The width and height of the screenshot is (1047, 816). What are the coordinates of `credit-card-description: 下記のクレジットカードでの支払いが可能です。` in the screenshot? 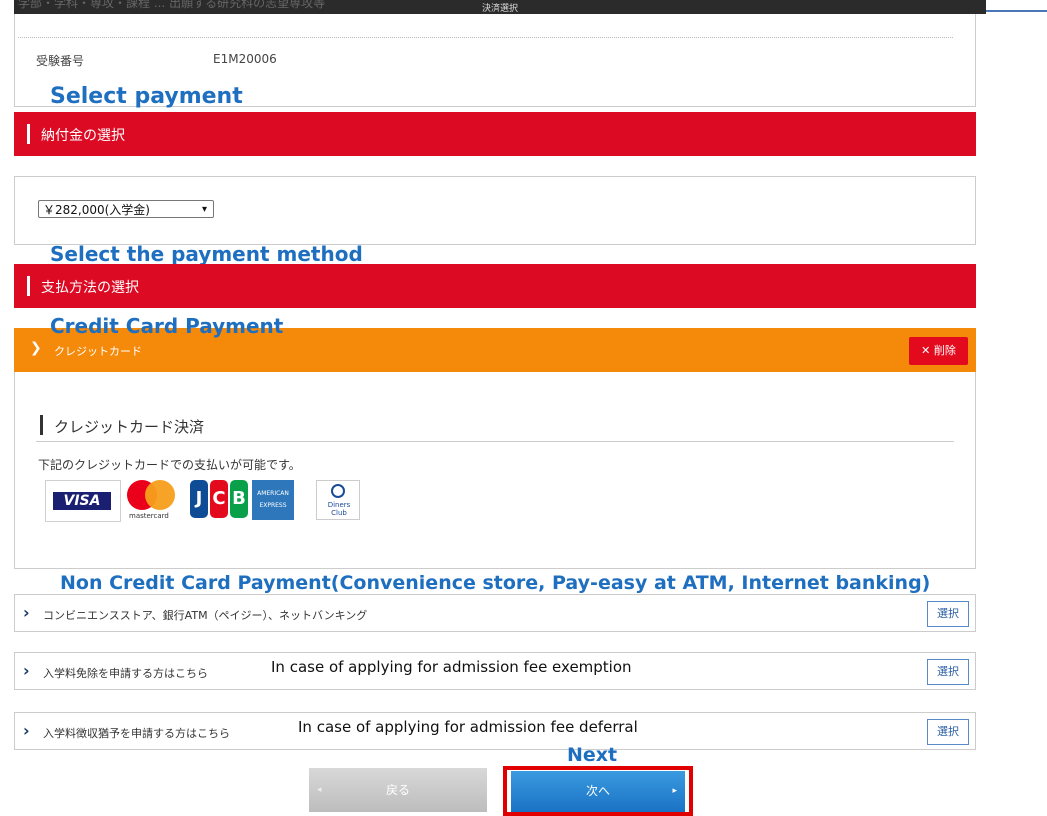 It's located at (169, 465).